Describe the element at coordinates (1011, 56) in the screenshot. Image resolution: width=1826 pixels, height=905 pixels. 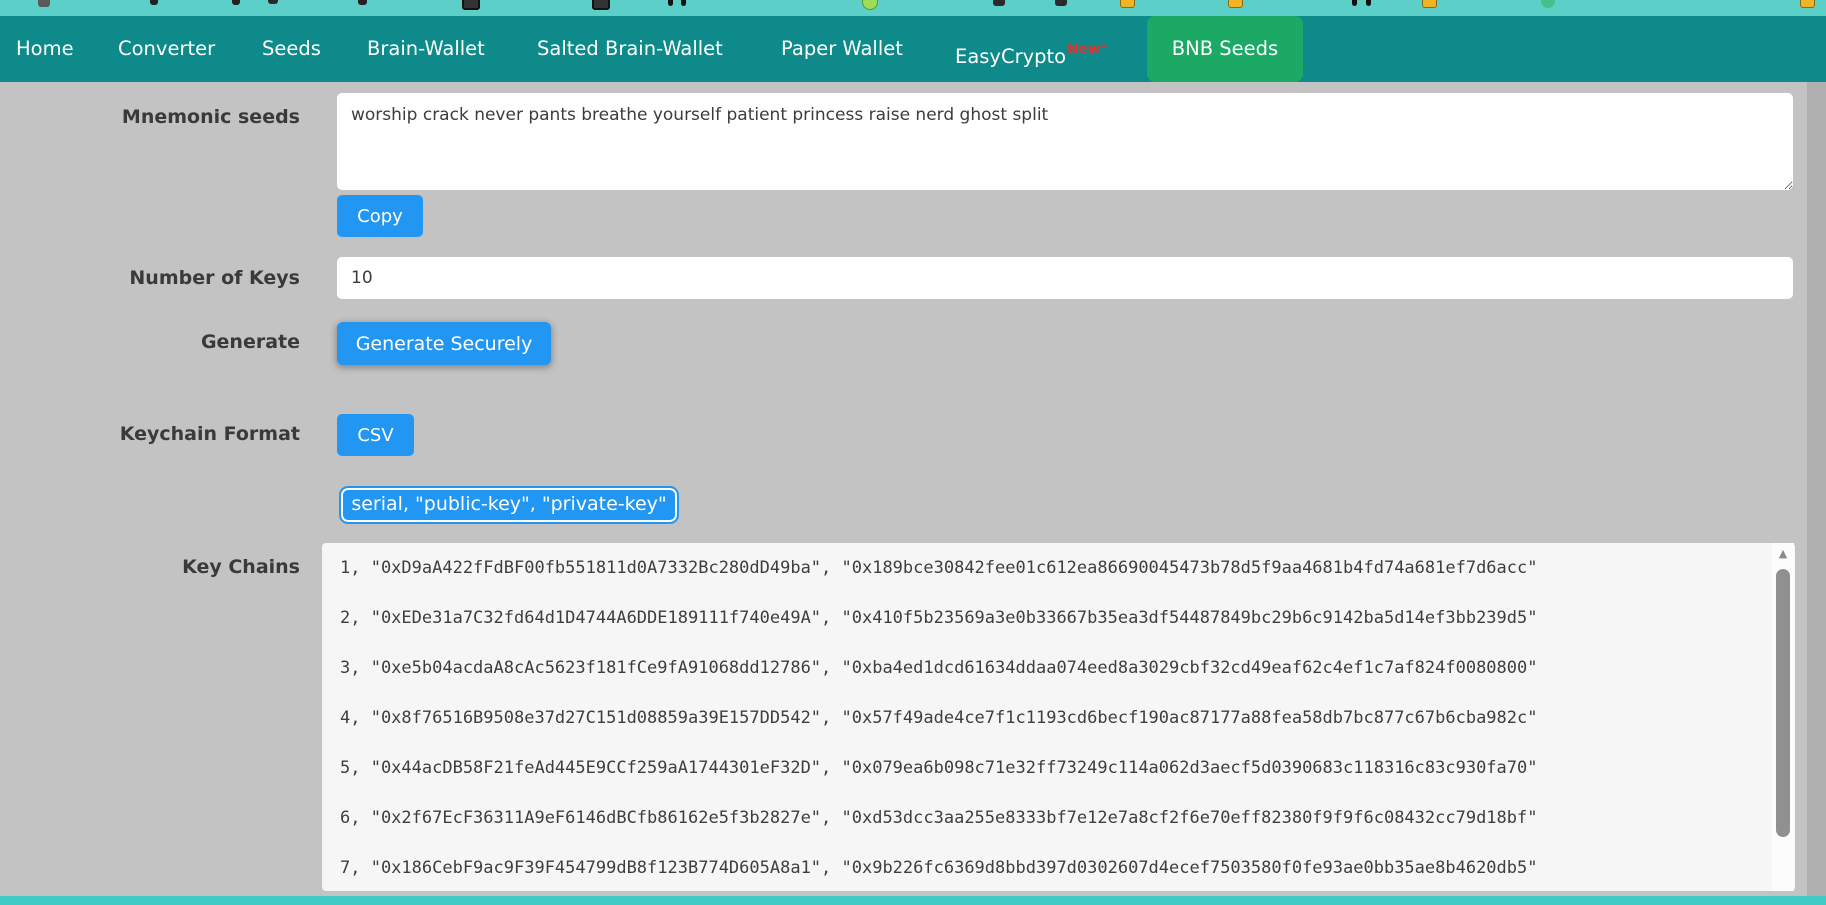
I see `nav-item-label: EasyCrypto` at that location.